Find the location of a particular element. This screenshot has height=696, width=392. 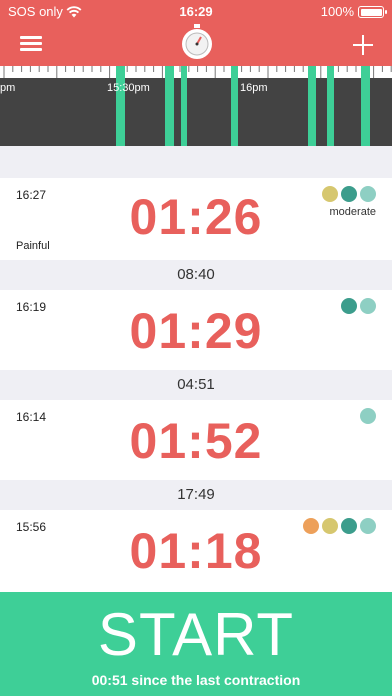

contraction-row: 16:27 01:26 moderate Painful is located at coordinates (196, 219).